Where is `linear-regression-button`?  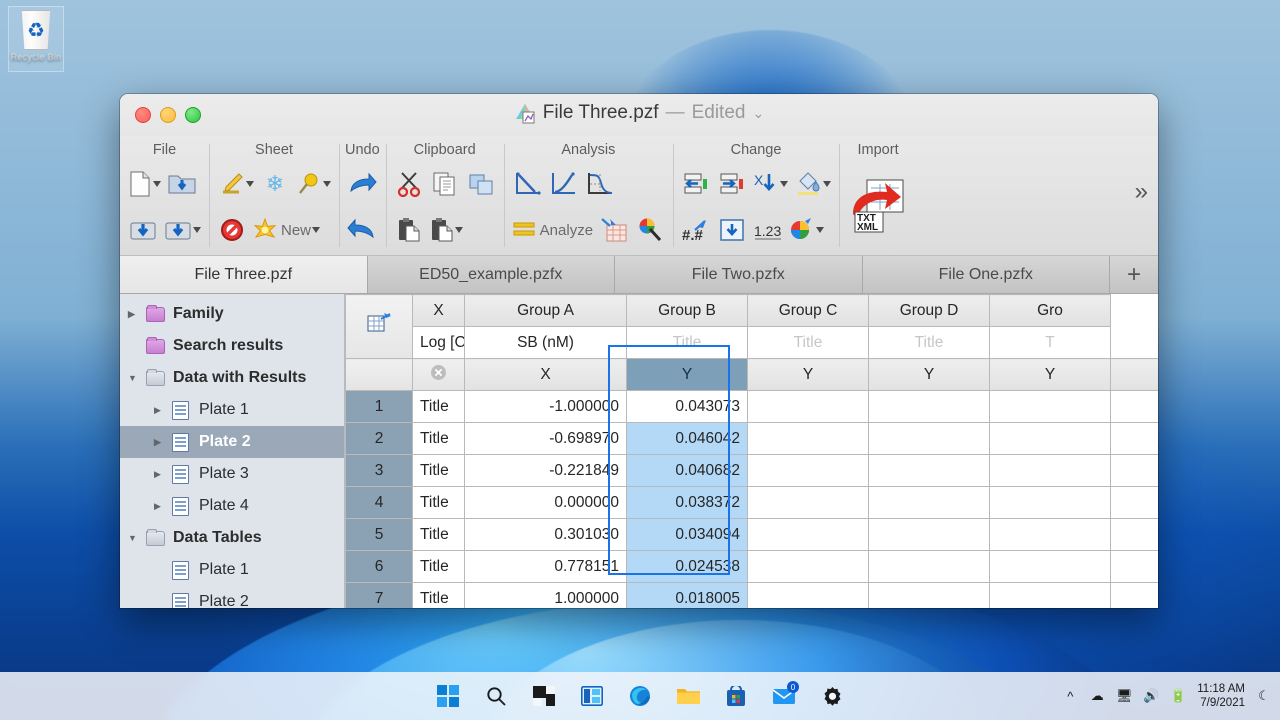
linear-regression-button is located at coordinates (527, 184).